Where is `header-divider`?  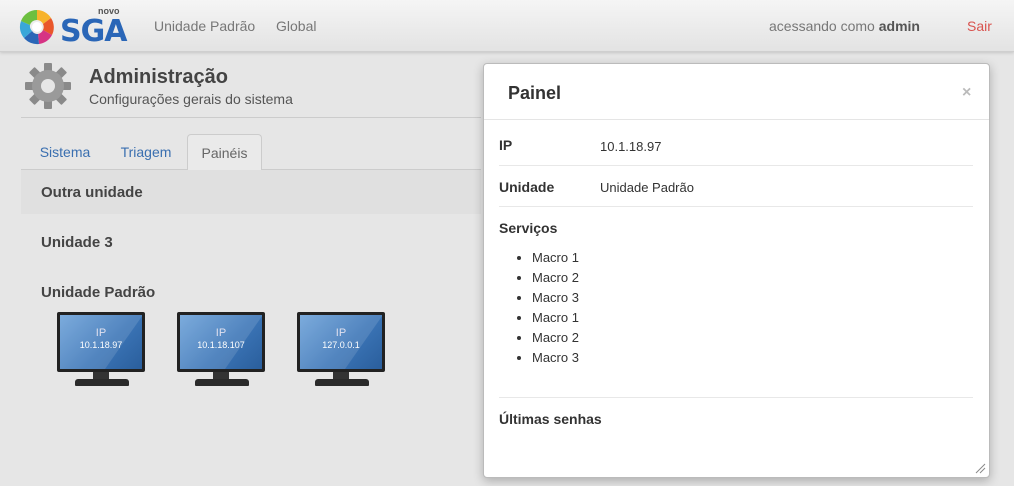
header-divider is located at coordinates (251, 117).